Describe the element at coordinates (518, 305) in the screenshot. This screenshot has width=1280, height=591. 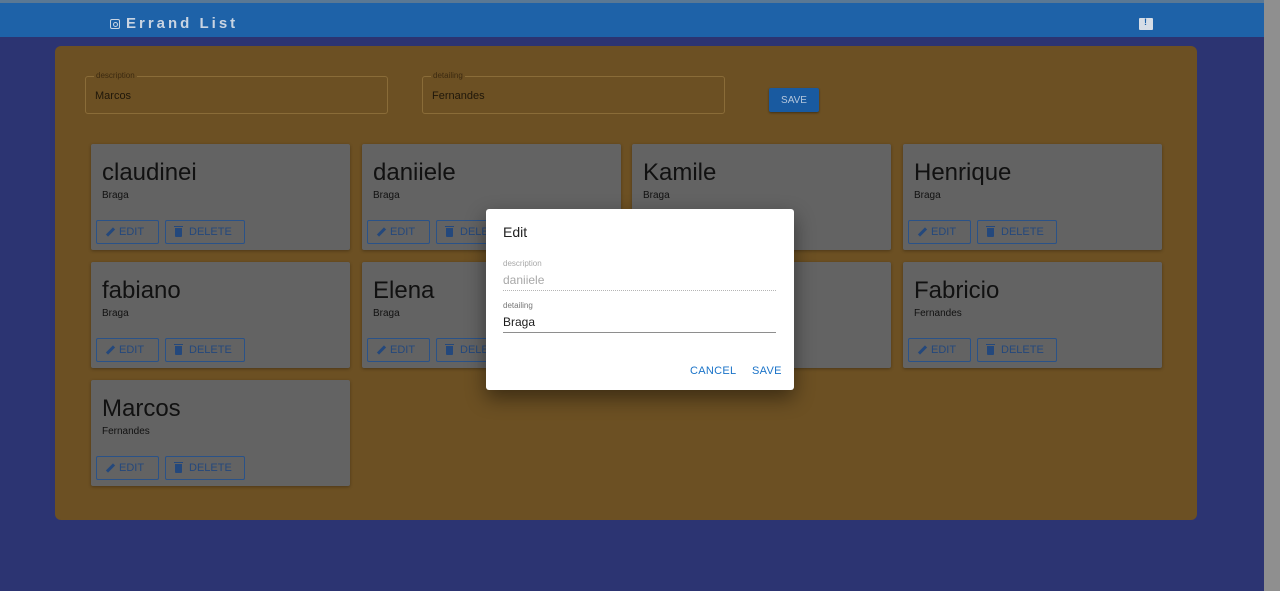
I see `dialog-detailing-label: detailing` at that location.